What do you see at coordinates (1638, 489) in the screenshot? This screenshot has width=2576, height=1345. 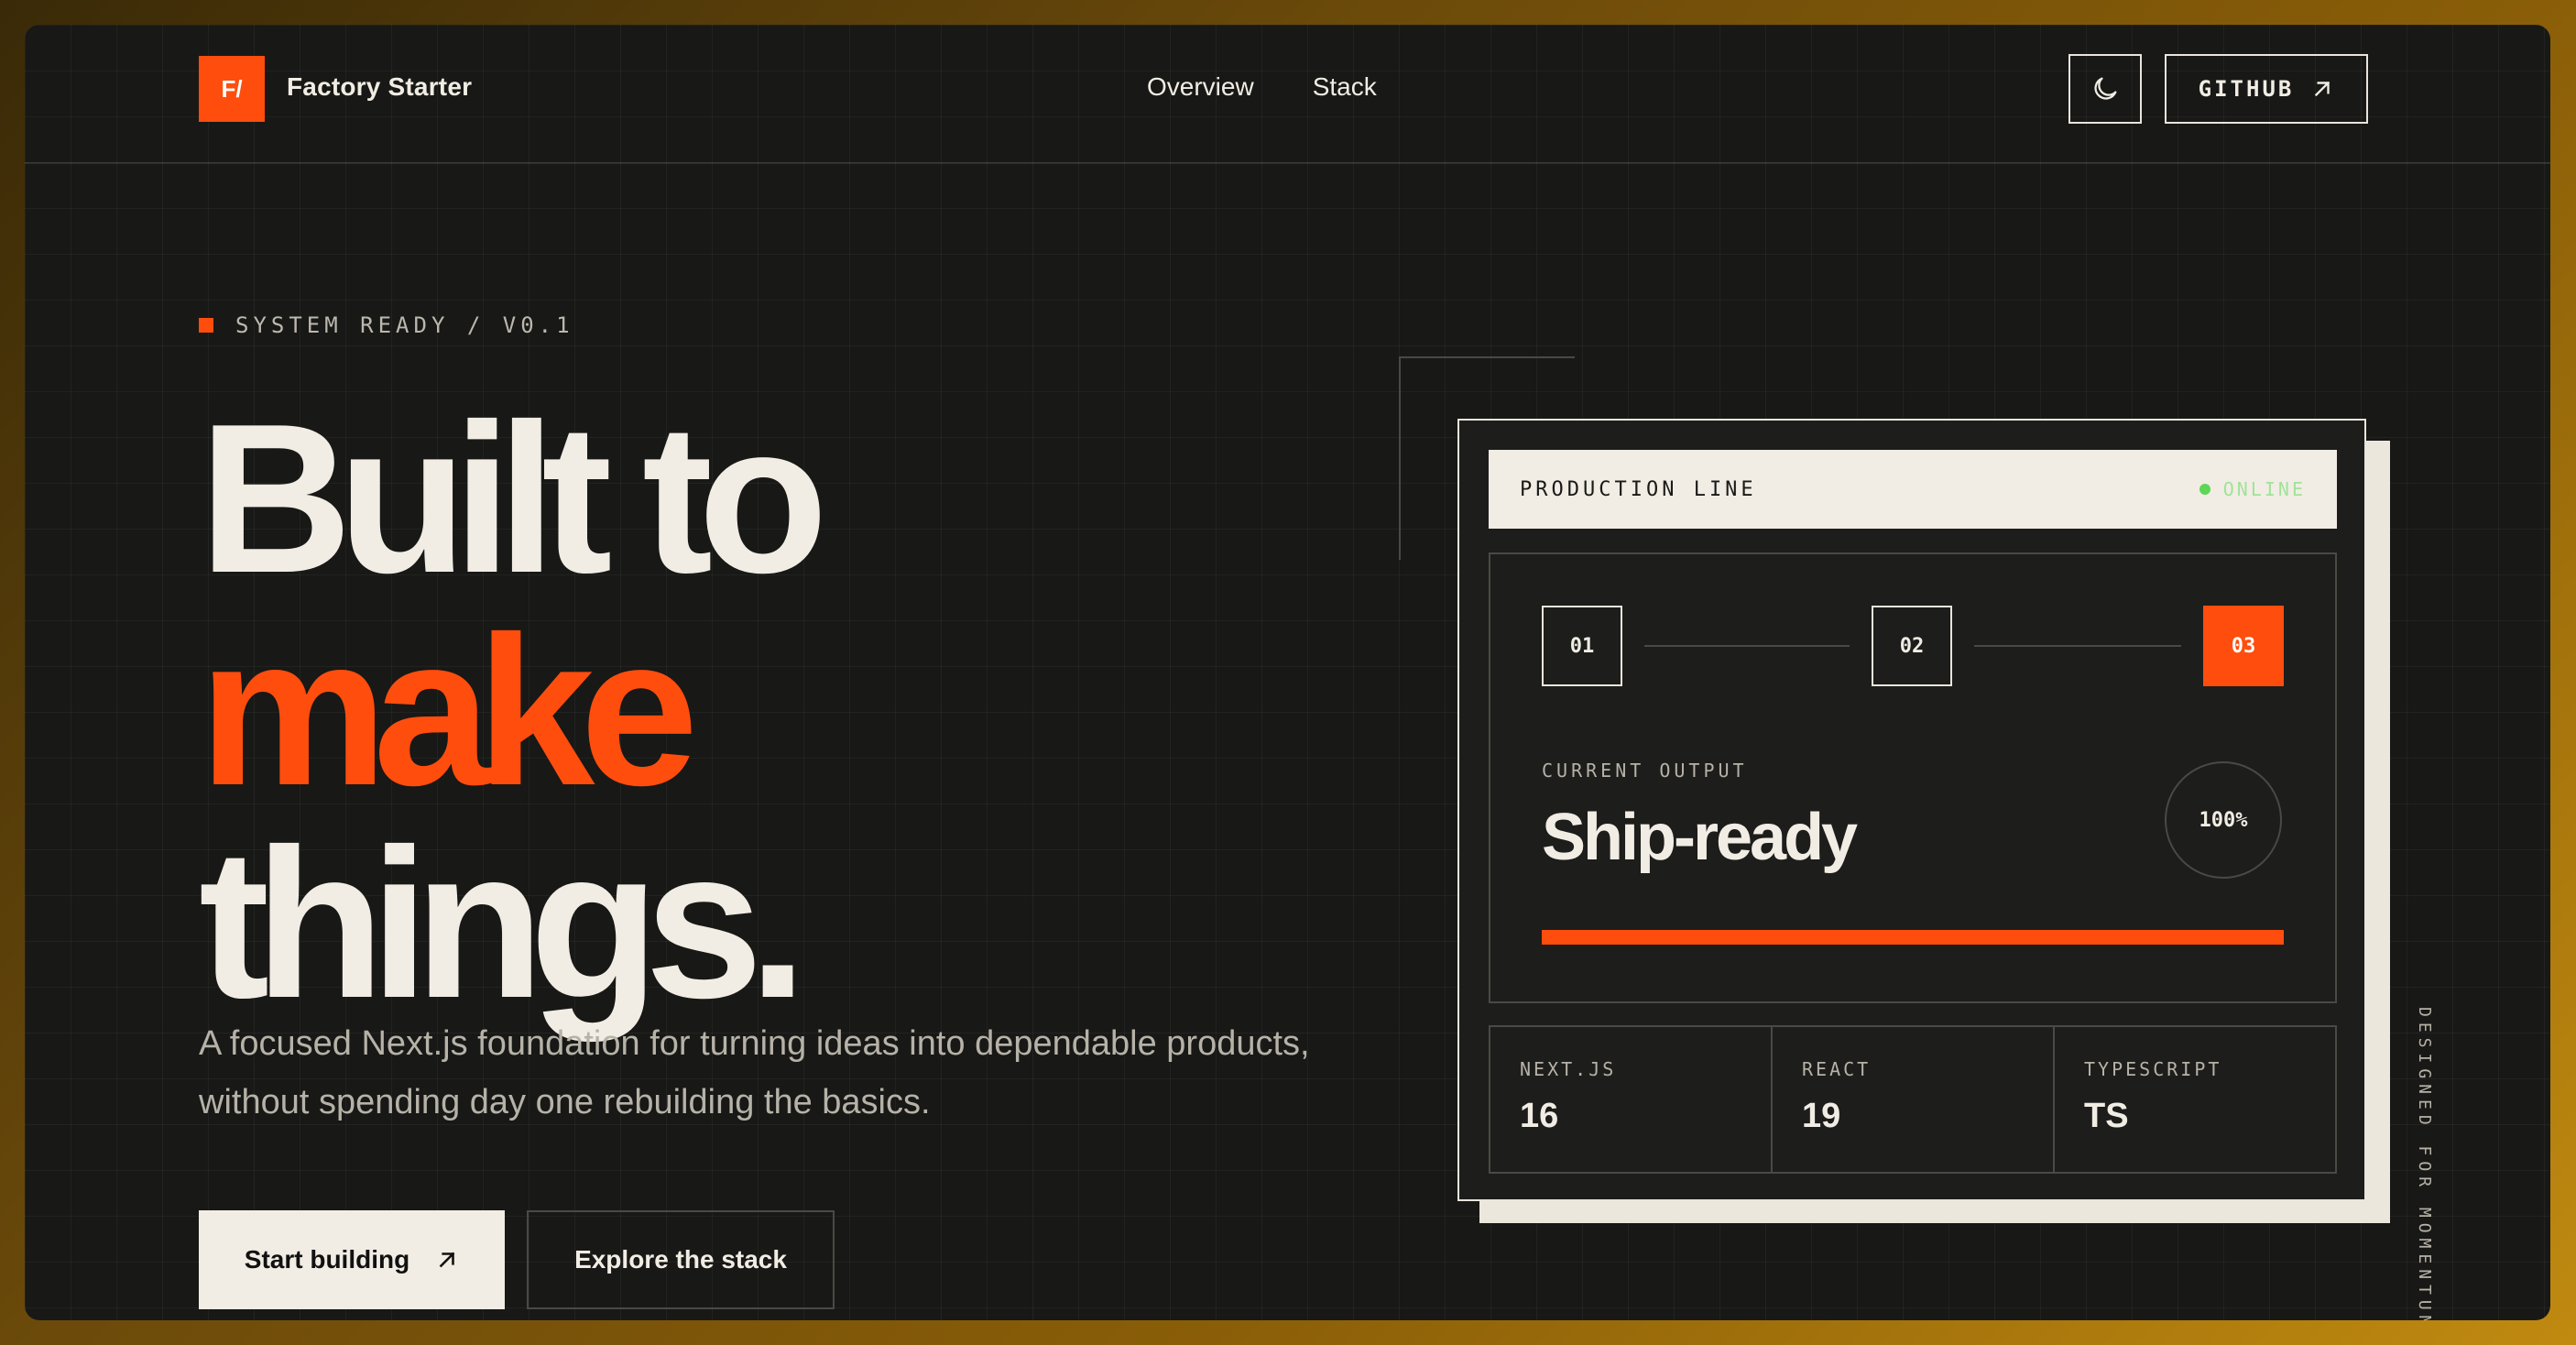 I see `card-title: PRODUCTION LINE` at bounding box center [1638, 489].